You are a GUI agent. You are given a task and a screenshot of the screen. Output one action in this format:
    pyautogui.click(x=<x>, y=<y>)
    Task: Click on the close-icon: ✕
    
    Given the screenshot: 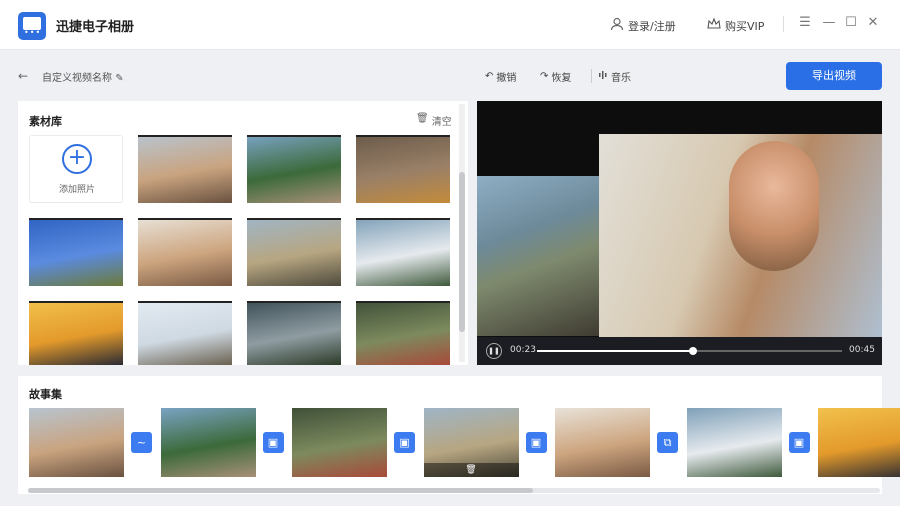 What is the action you would take?
    pyautogui.click(x=873, y=23)
    